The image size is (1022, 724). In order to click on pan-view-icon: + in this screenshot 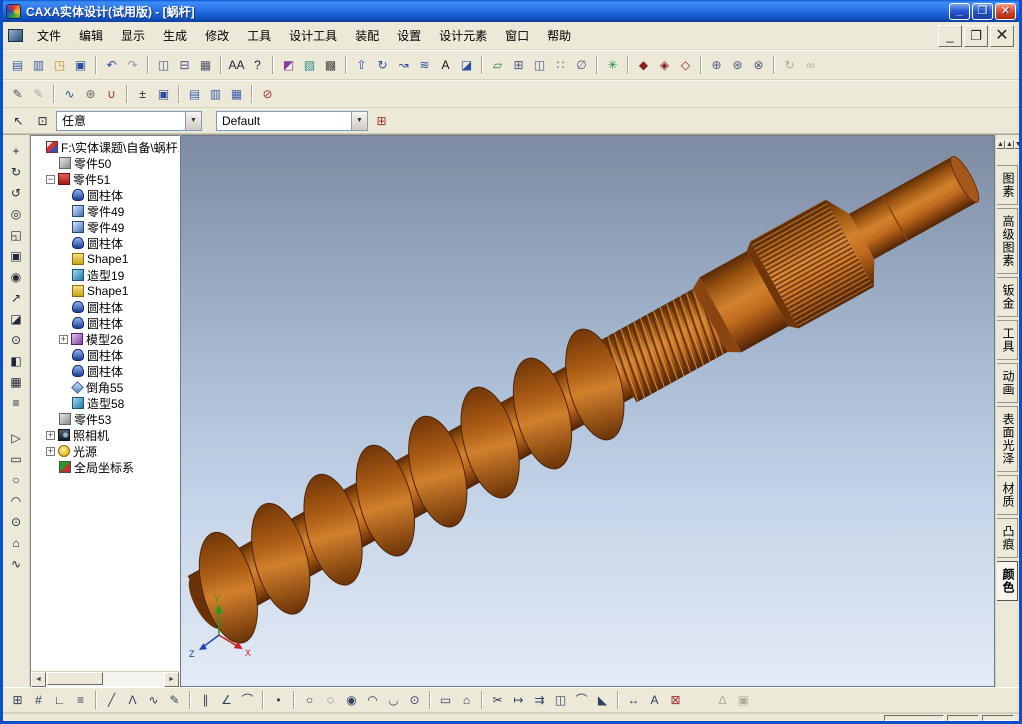, I will do `click(16, 151)`.